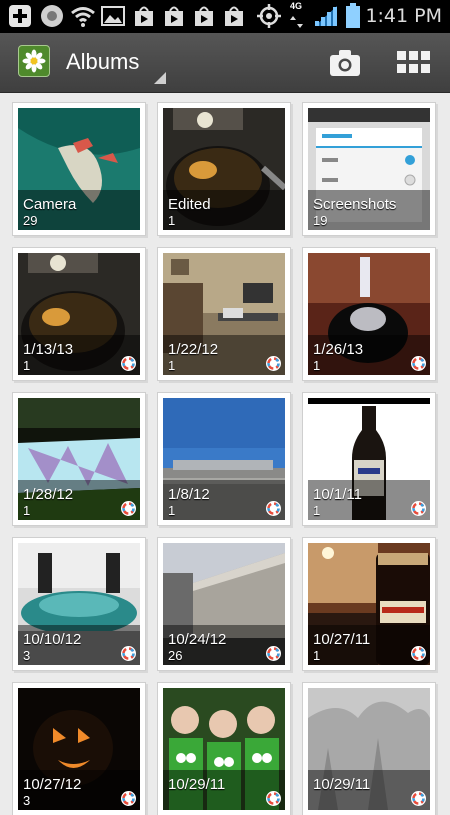  I want to click on album-card: 1/13/13 1, so click(79, 314).